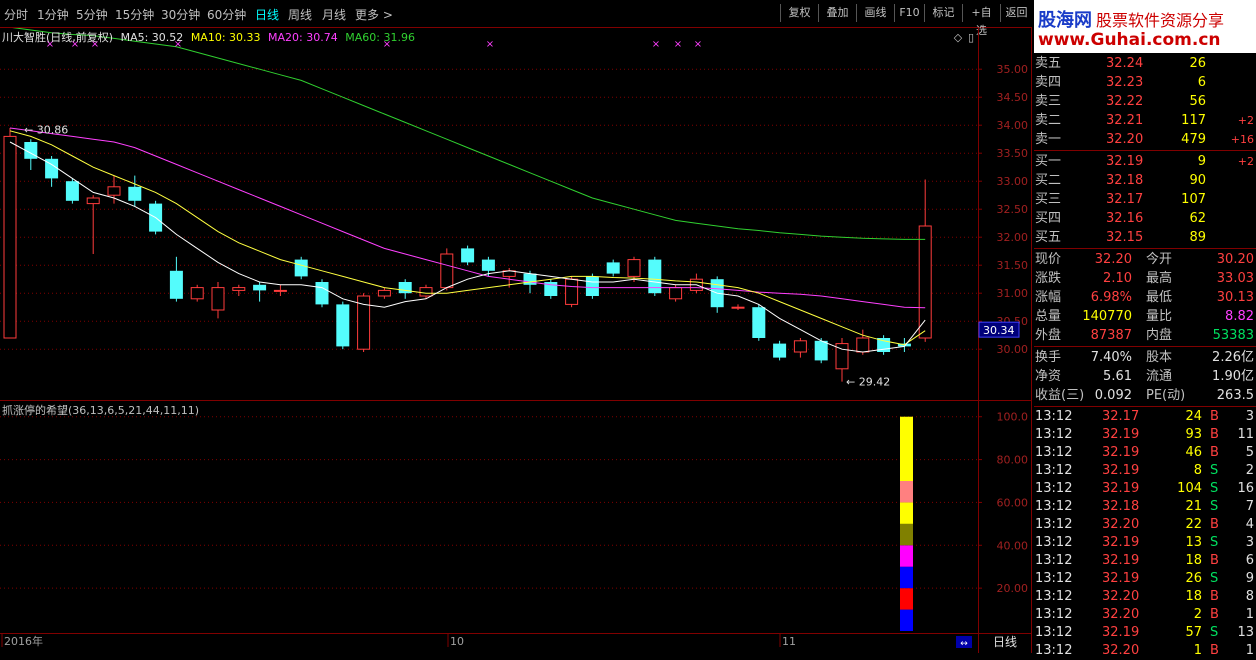  I want to click on orderbook-volume: 479, so click(1193, 139).